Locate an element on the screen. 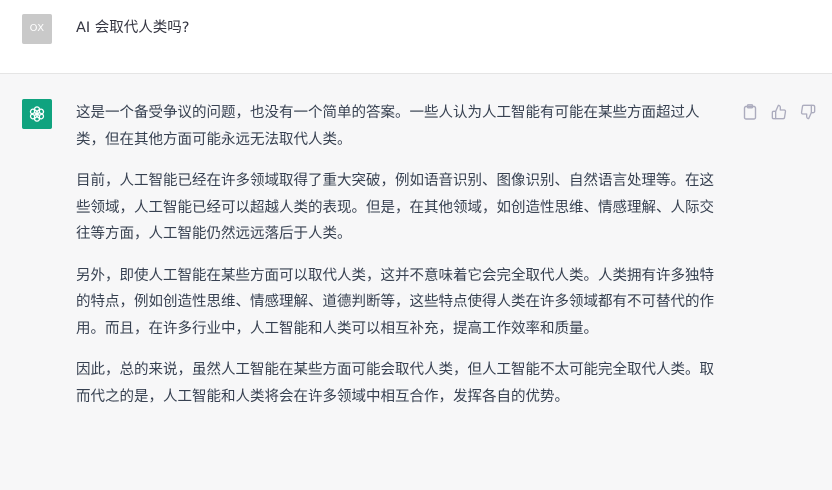 The image size is (832, 490). thumbs-down-button is located at coordinates (808, 112).